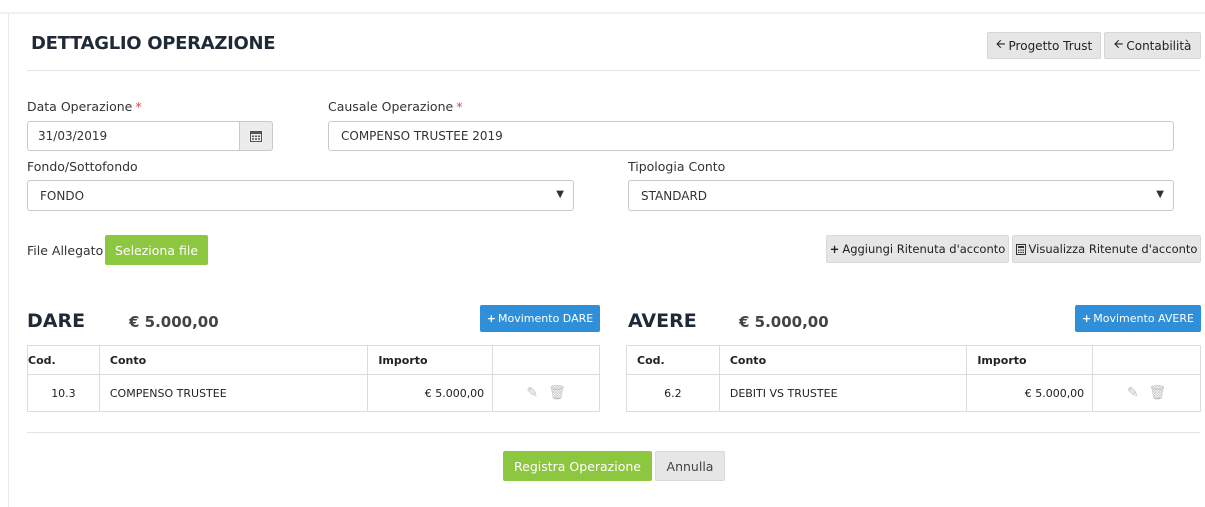 The image size is (1205, 507). I want to click on visualizza-ritenute-button: Visualizza Ritenute d'acconto, so click(1106, 249).